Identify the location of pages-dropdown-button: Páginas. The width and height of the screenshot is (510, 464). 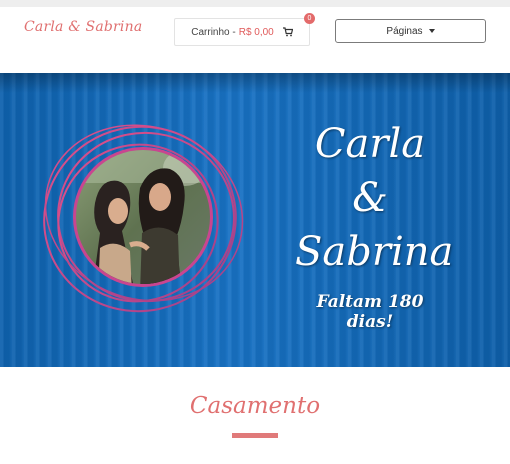
(410, 31).